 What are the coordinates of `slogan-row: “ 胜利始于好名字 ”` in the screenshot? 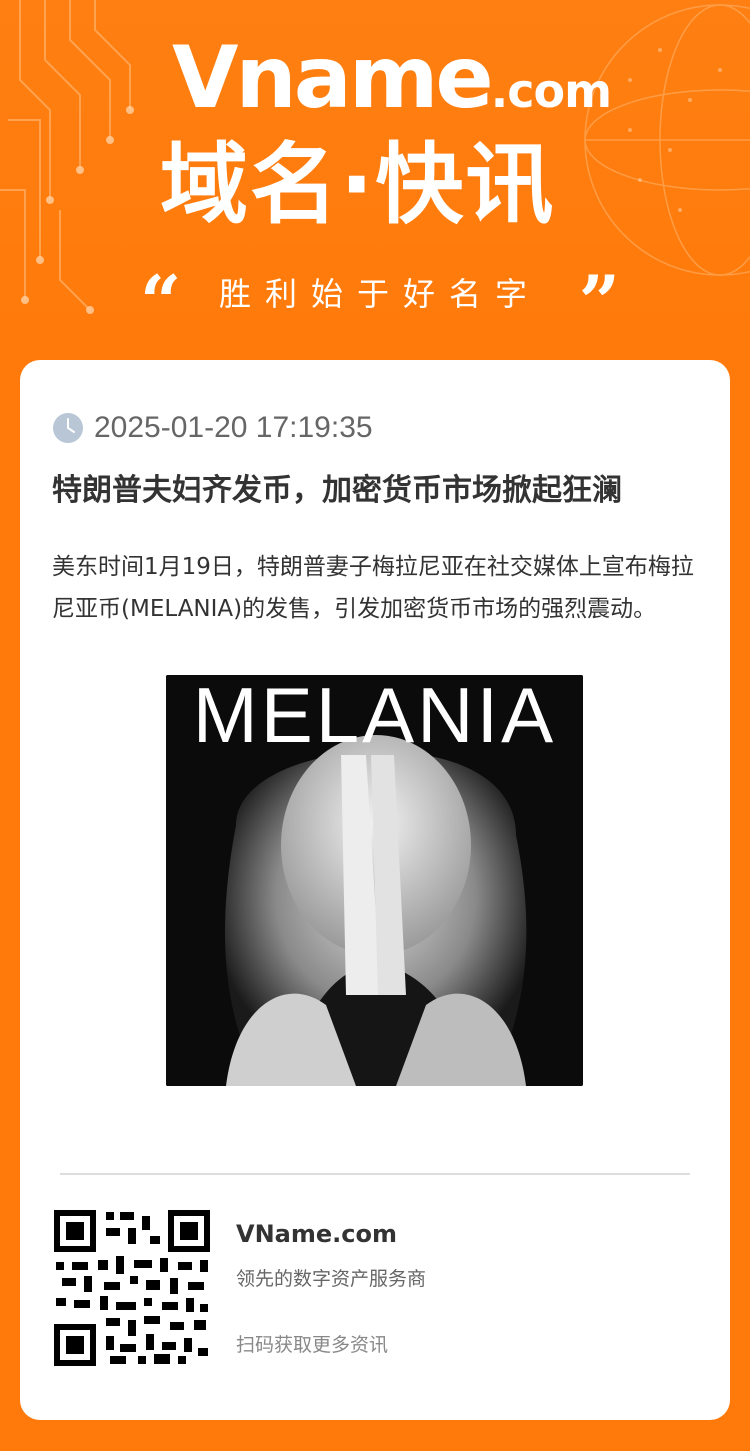 It's located at (380, 300).